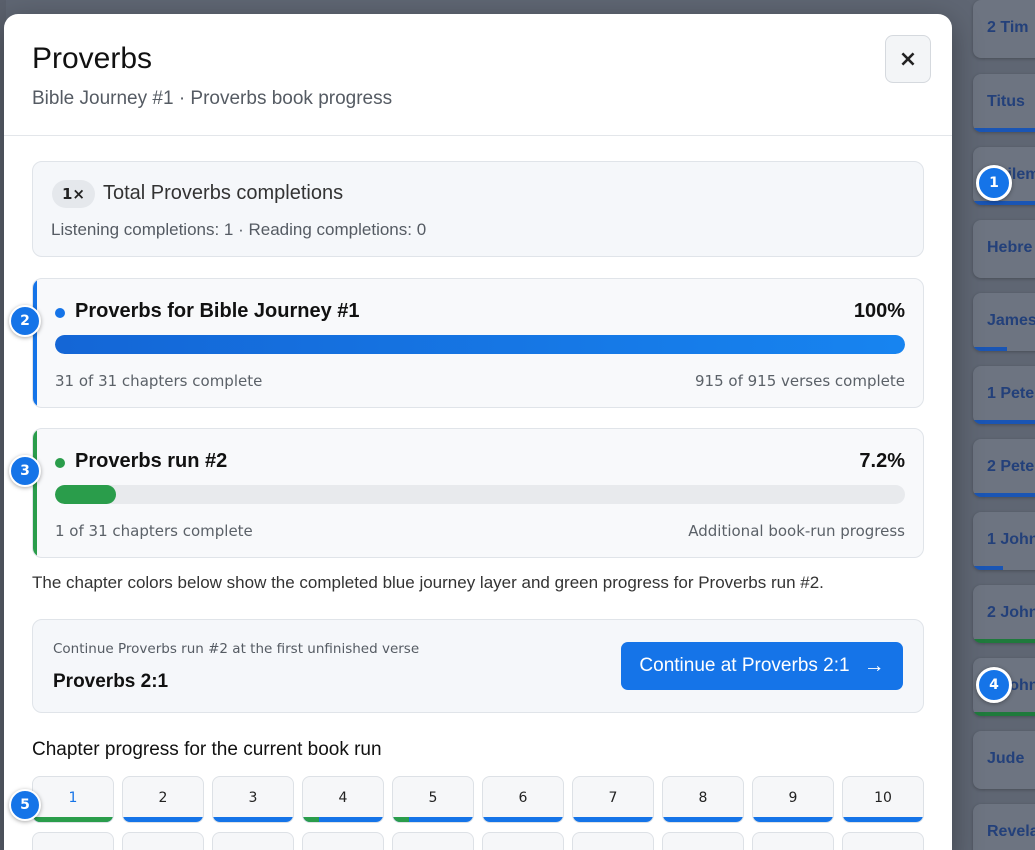 This screenshot has width=1035, height=850. I want to click on bg-book-label: Revela, so click(1011, 831).